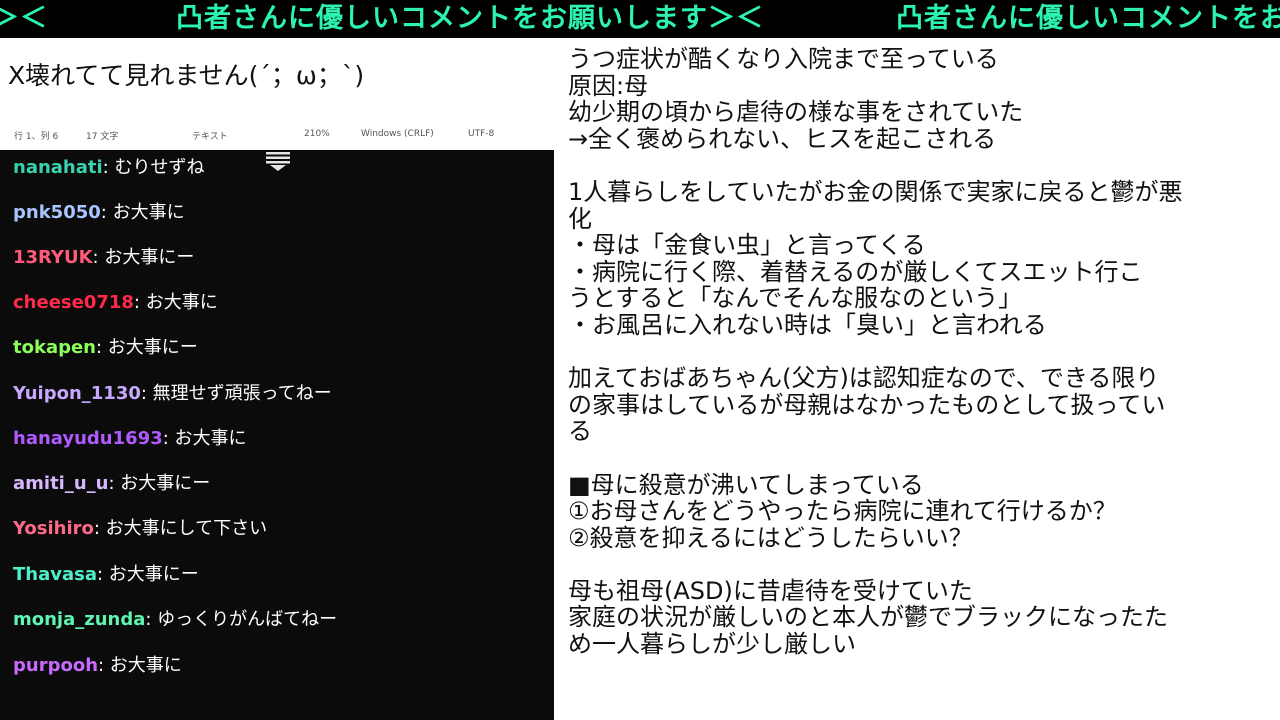 This screenshot has width=1280, height=720. What do you see at coordinates (241, 619) in the screenshot?
I see `chat-message-text: : ゆっくりがんばてねー` at bounding box center [241, 619].